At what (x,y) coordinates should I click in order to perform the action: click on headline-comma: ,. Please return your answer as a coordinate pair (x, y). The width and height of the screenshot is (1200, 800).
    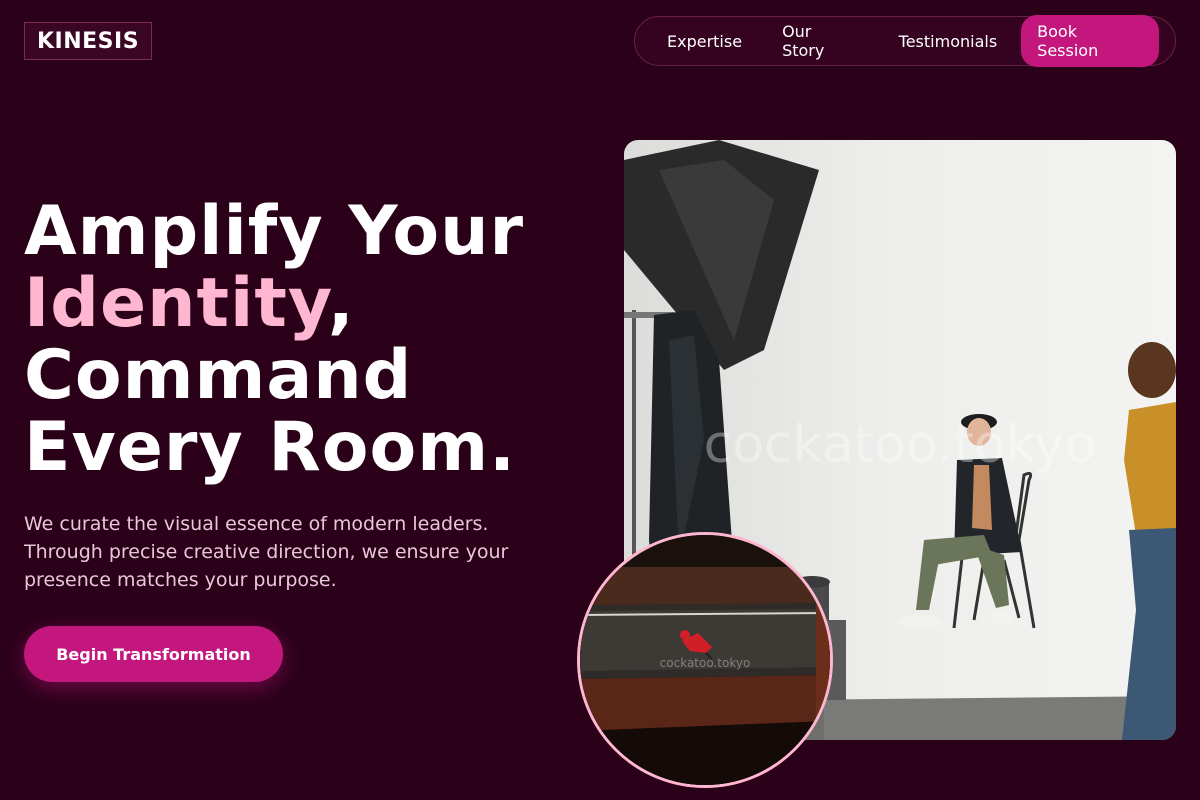
    Looking at the image, I should click on (341, 303).